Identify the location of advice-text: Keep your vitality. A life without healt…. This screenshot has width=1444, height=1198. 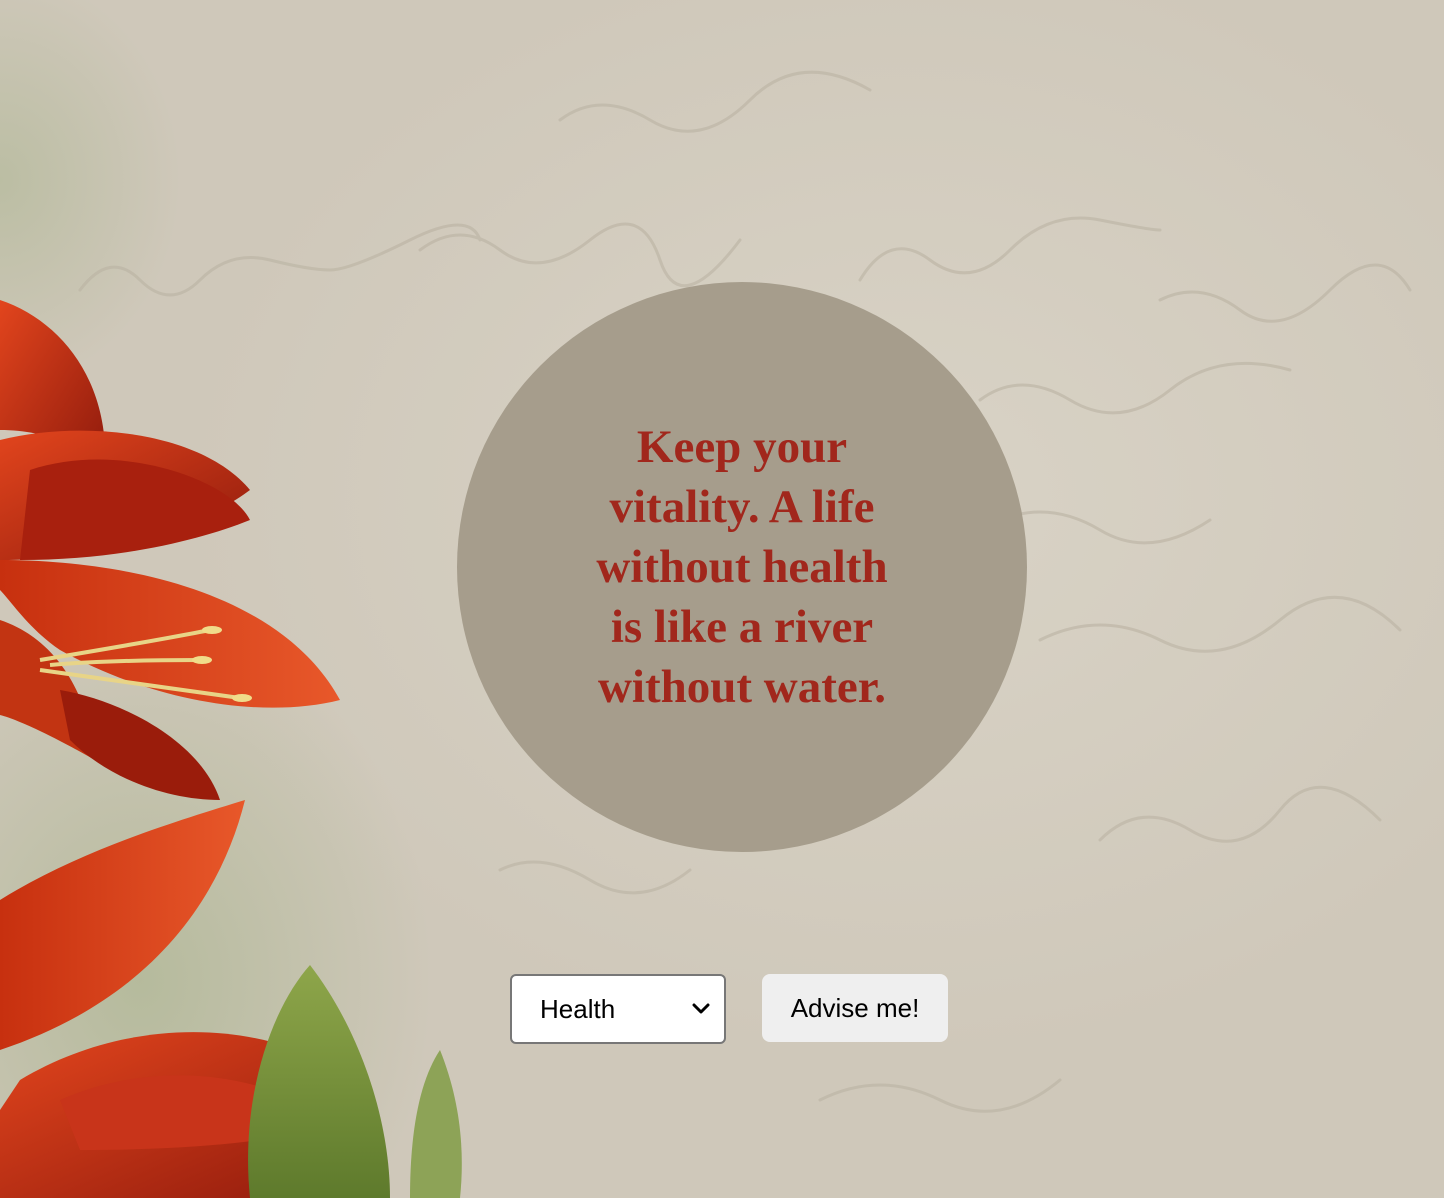
(742, 567).